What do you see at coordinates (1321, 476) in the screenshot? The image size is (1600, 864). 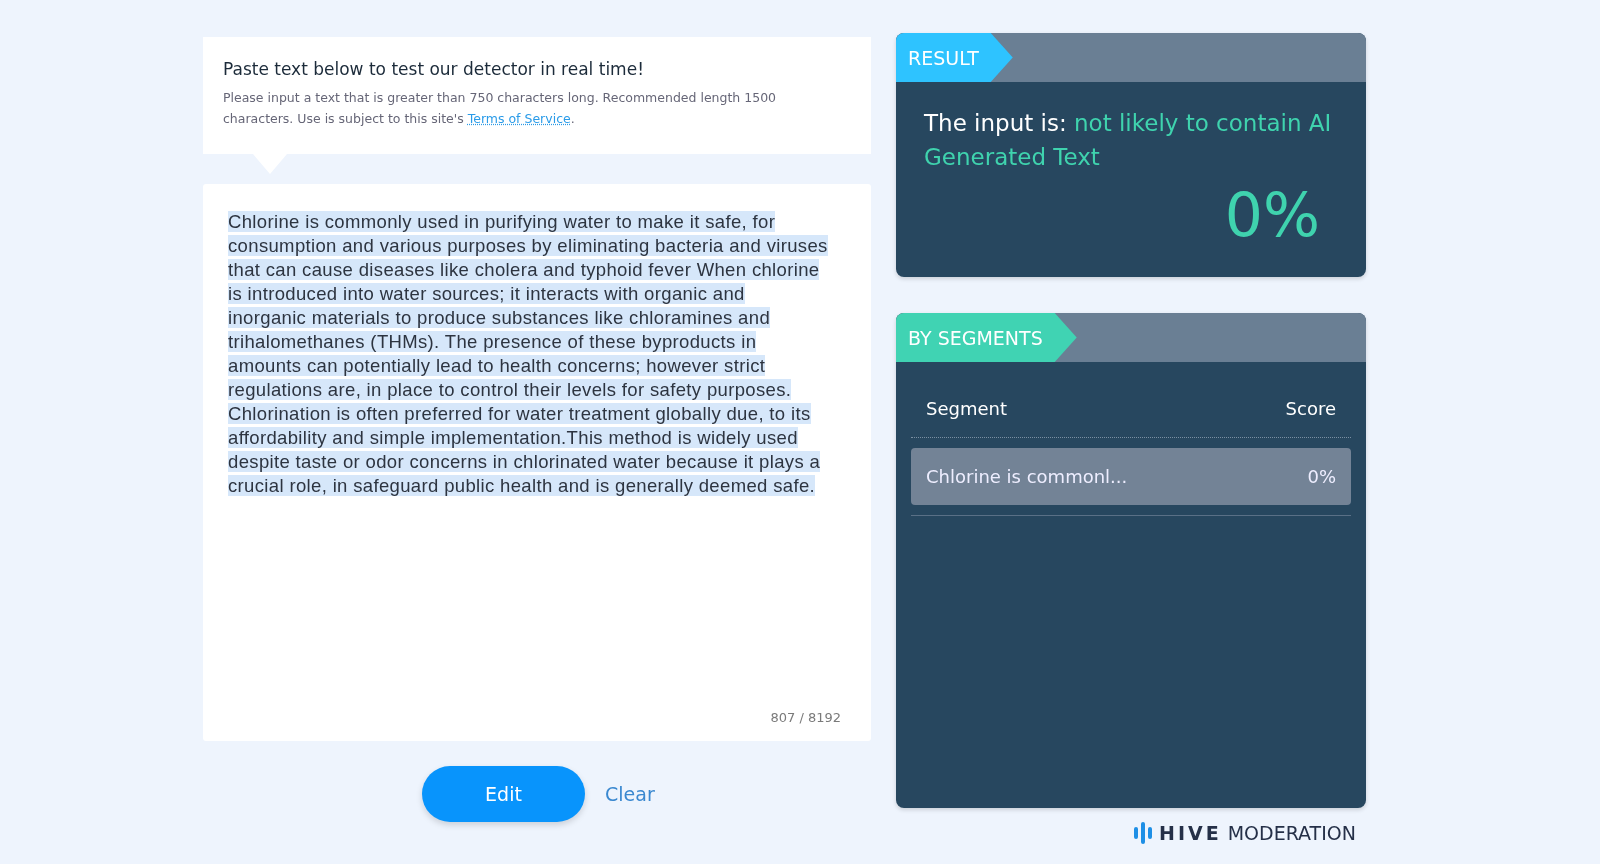 I see `segment-score: 0%` at bounding box center [1321, 476].